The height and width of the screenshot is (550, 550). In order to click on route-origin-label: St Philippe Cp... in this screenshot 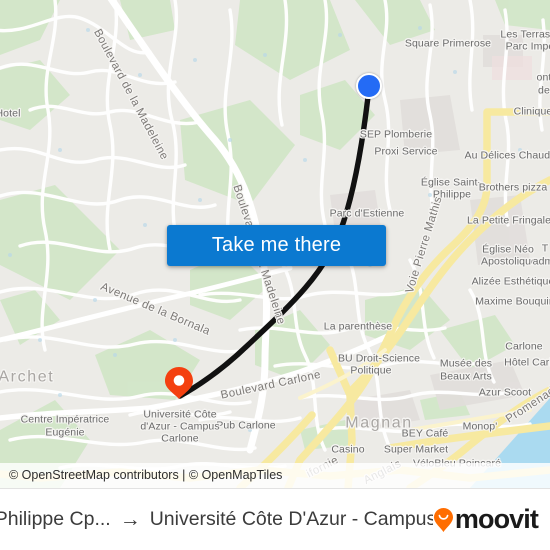, I will do `click(55, 519)`.